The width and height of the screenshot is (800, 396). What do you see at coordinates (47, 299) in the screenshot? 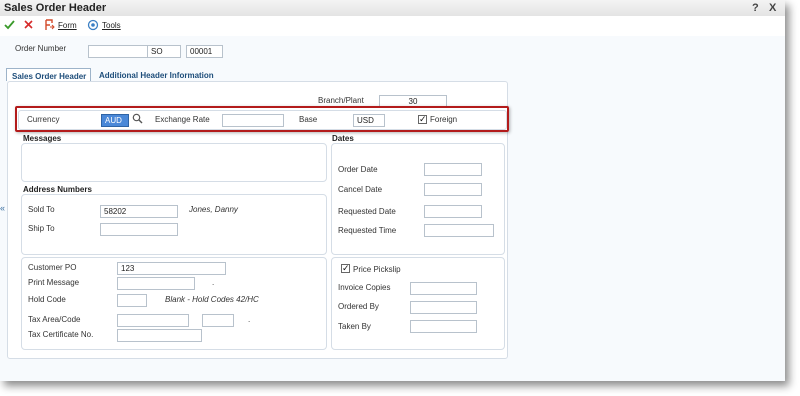
I see `hold-code-label: Hold Code` at bounding box center [47, 299].